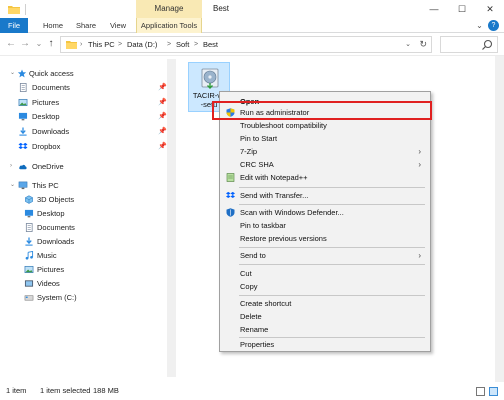  Describe the element at coordinates (85, 116) in the screenshot. I see `nav-item-desktop: Desktop 📌` at that location.